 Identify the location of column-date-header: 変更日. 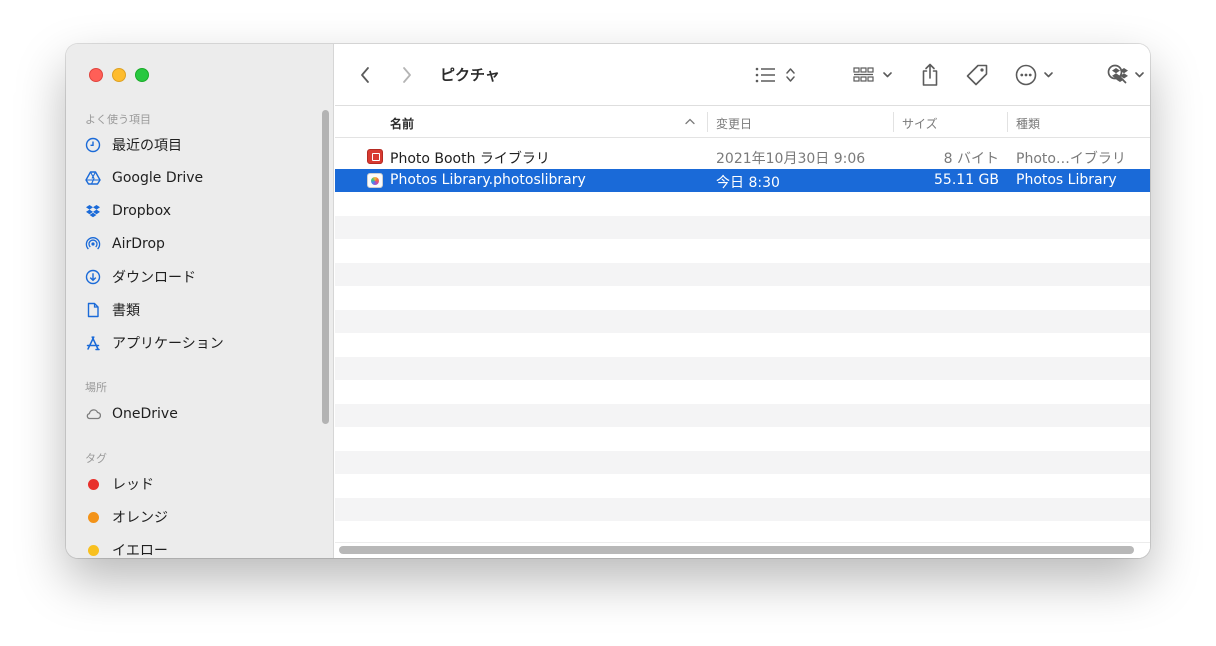
(734, 123).